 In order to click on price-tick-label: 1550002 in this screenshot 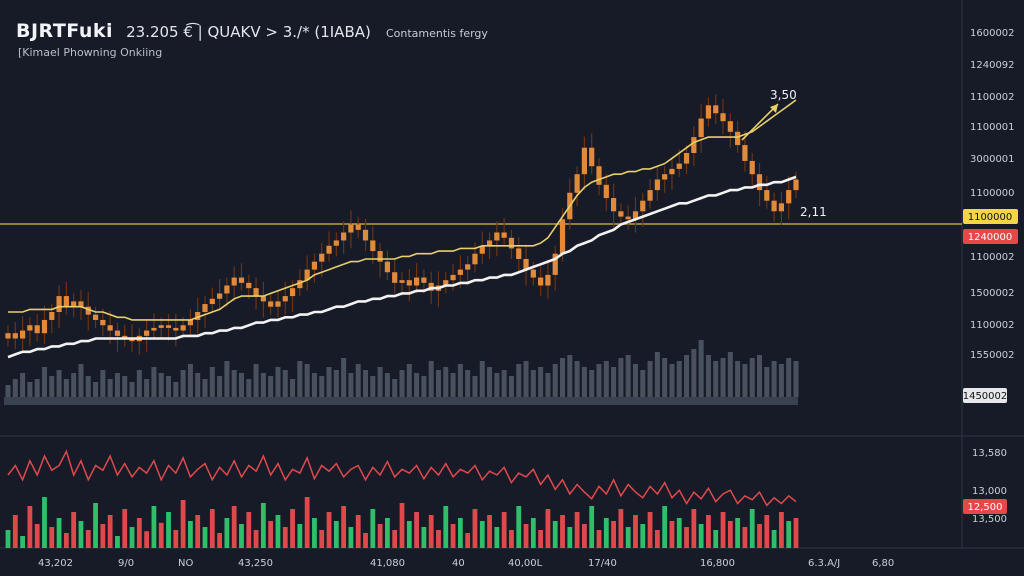, I will do `click(992, 355)`.